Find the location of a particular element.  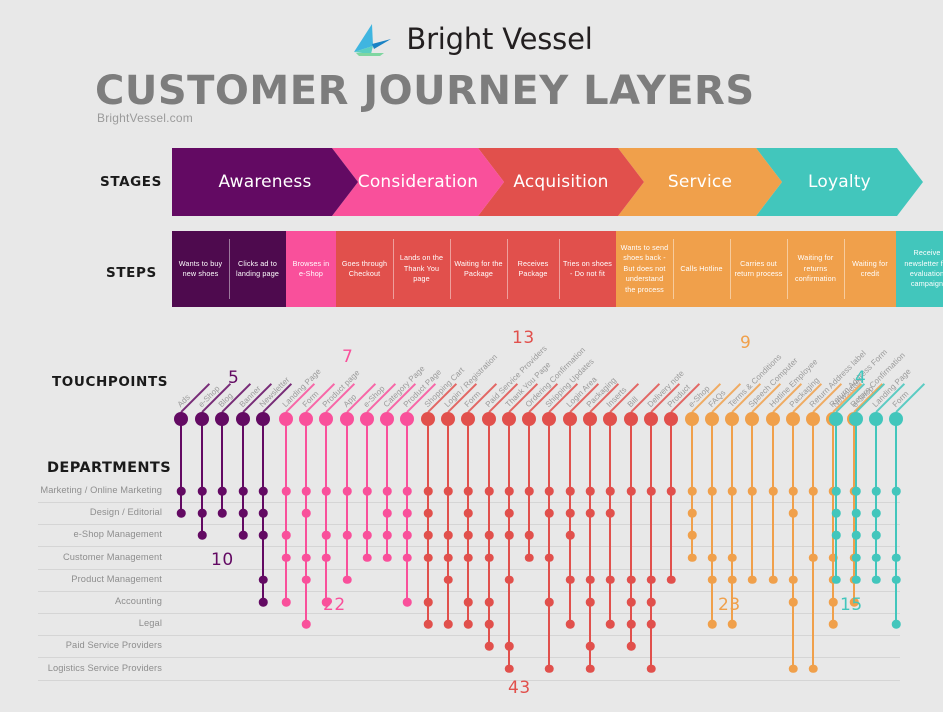

touchpoint-counter: 5 is located at coordinates (234, 378).